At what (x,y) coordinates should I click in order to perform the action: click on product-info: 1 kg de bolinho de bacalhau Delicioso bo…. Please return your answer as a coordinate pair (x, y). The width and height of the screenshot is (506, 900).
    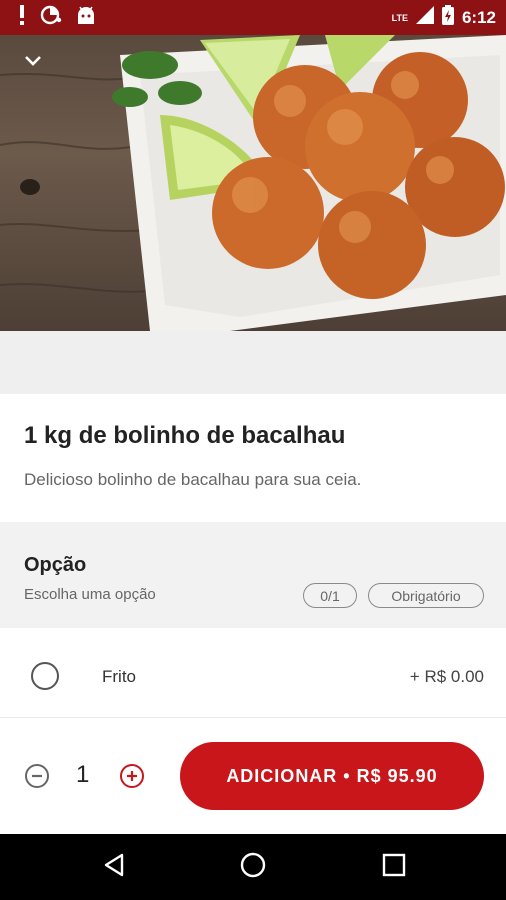
    Looking at the image, I should click on (253, 458).